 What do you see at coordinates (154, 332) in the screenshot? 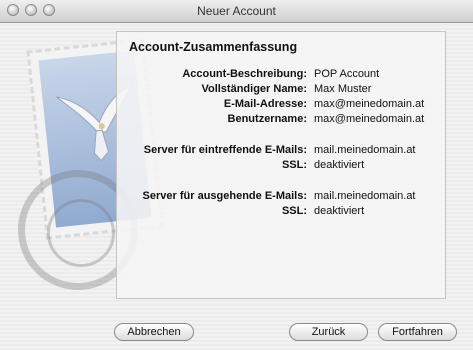
I see `cancel-button: Abbrechen` at bounding box center [154, 332].